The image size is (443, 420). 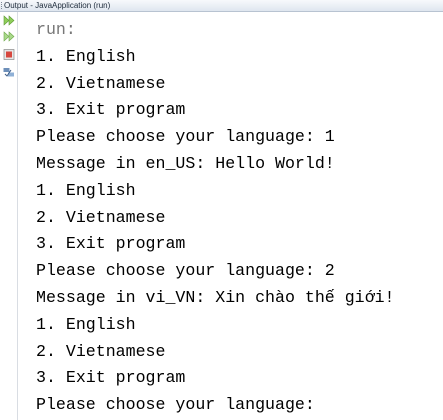 What do you see at coordinates (9, 72) in the screenshot?
I see `settings-icon` at bounding box center [9, 72].